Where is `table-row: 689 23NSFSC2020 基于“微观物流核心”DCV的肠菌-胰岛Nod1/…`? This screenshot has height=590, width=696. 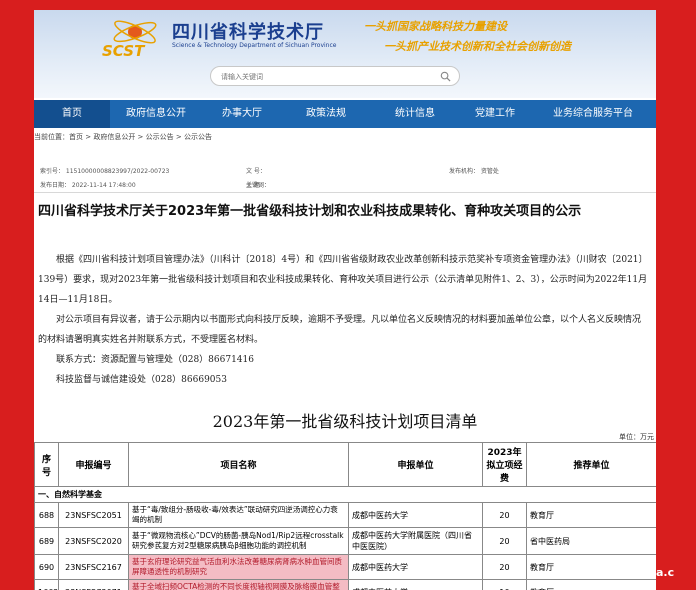
table-row: 689 23NSFSC2020 基于“微观物流核心”DCV的肠菌-胰岛Nod1/… is located at coordinates (345, 541).